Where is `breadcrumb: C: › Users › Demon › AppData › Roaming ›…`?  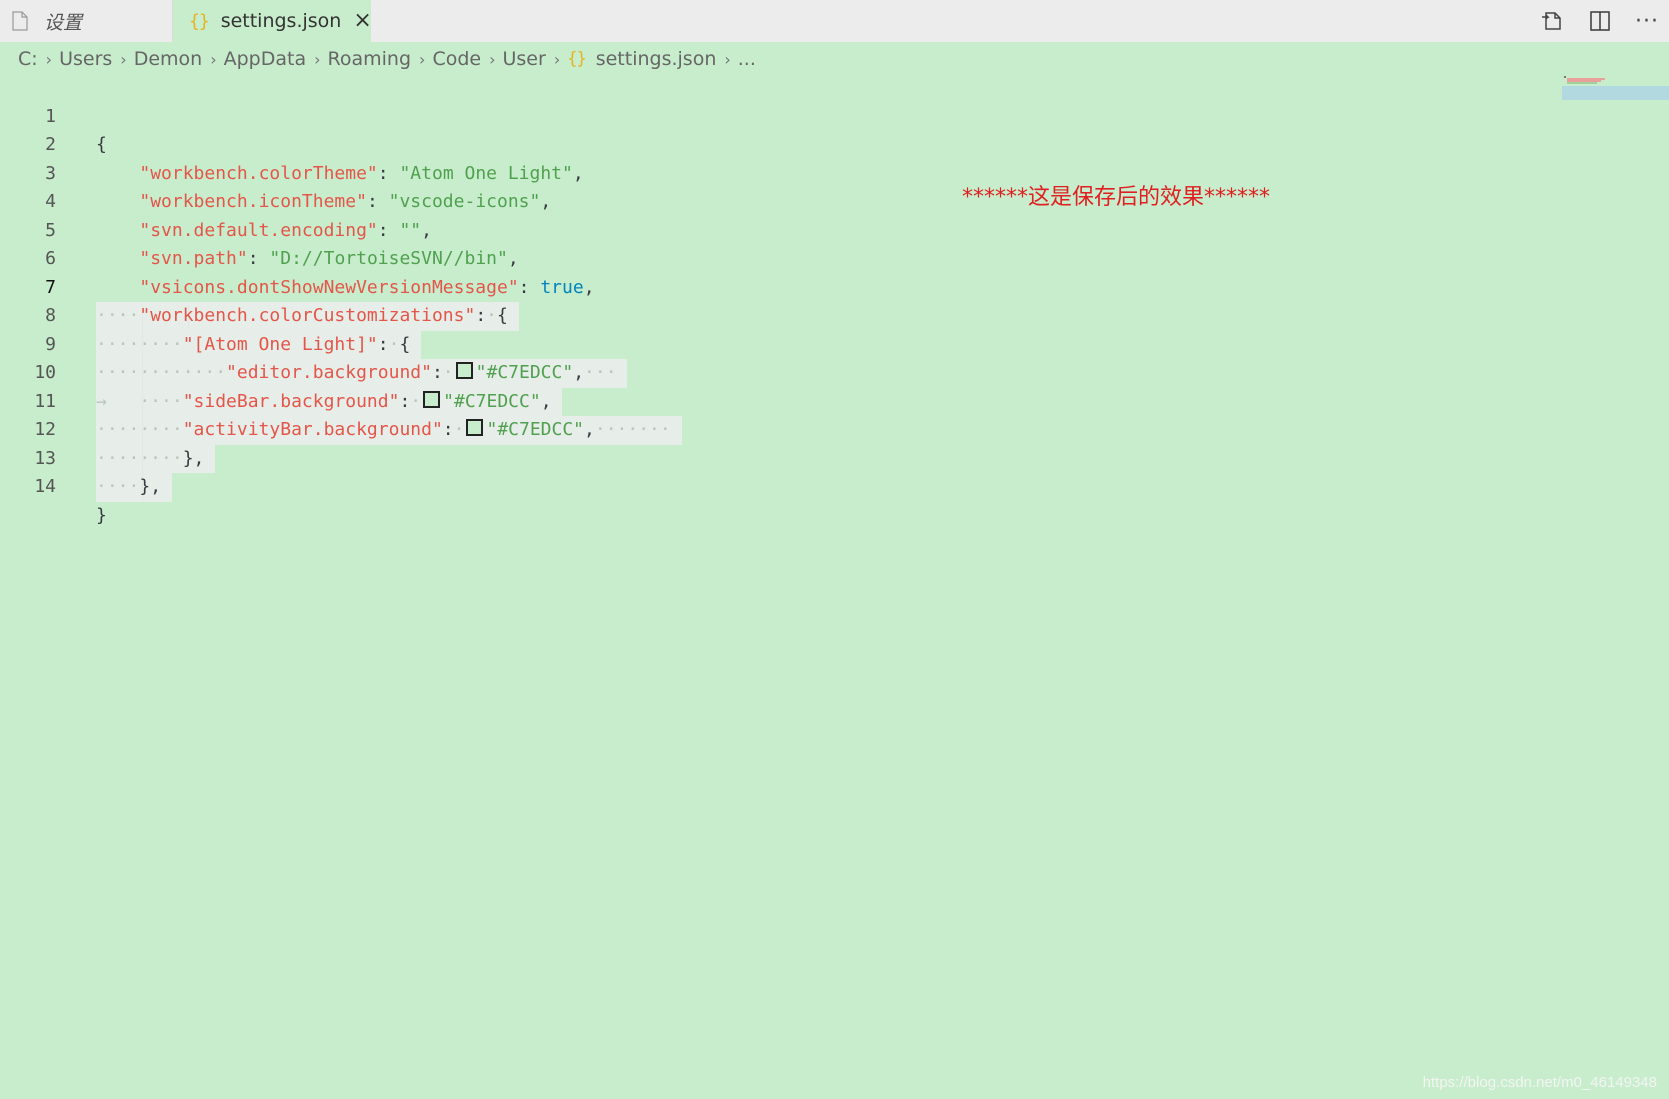 breadcrumb: C: › Users › Demon › AppData › Roaming ›… is located at coordinates (387, 59).